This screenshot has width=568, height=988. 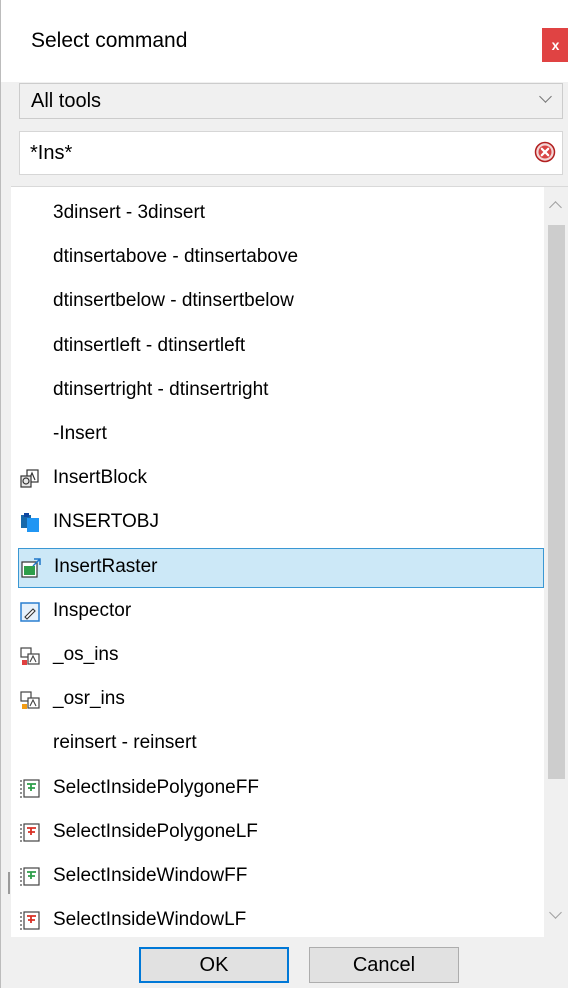 What do you see at coordinates (278, 744) in the screenshot?
I see `command-list-item: reinsert - reinsert` at bounding box center [278, 744].